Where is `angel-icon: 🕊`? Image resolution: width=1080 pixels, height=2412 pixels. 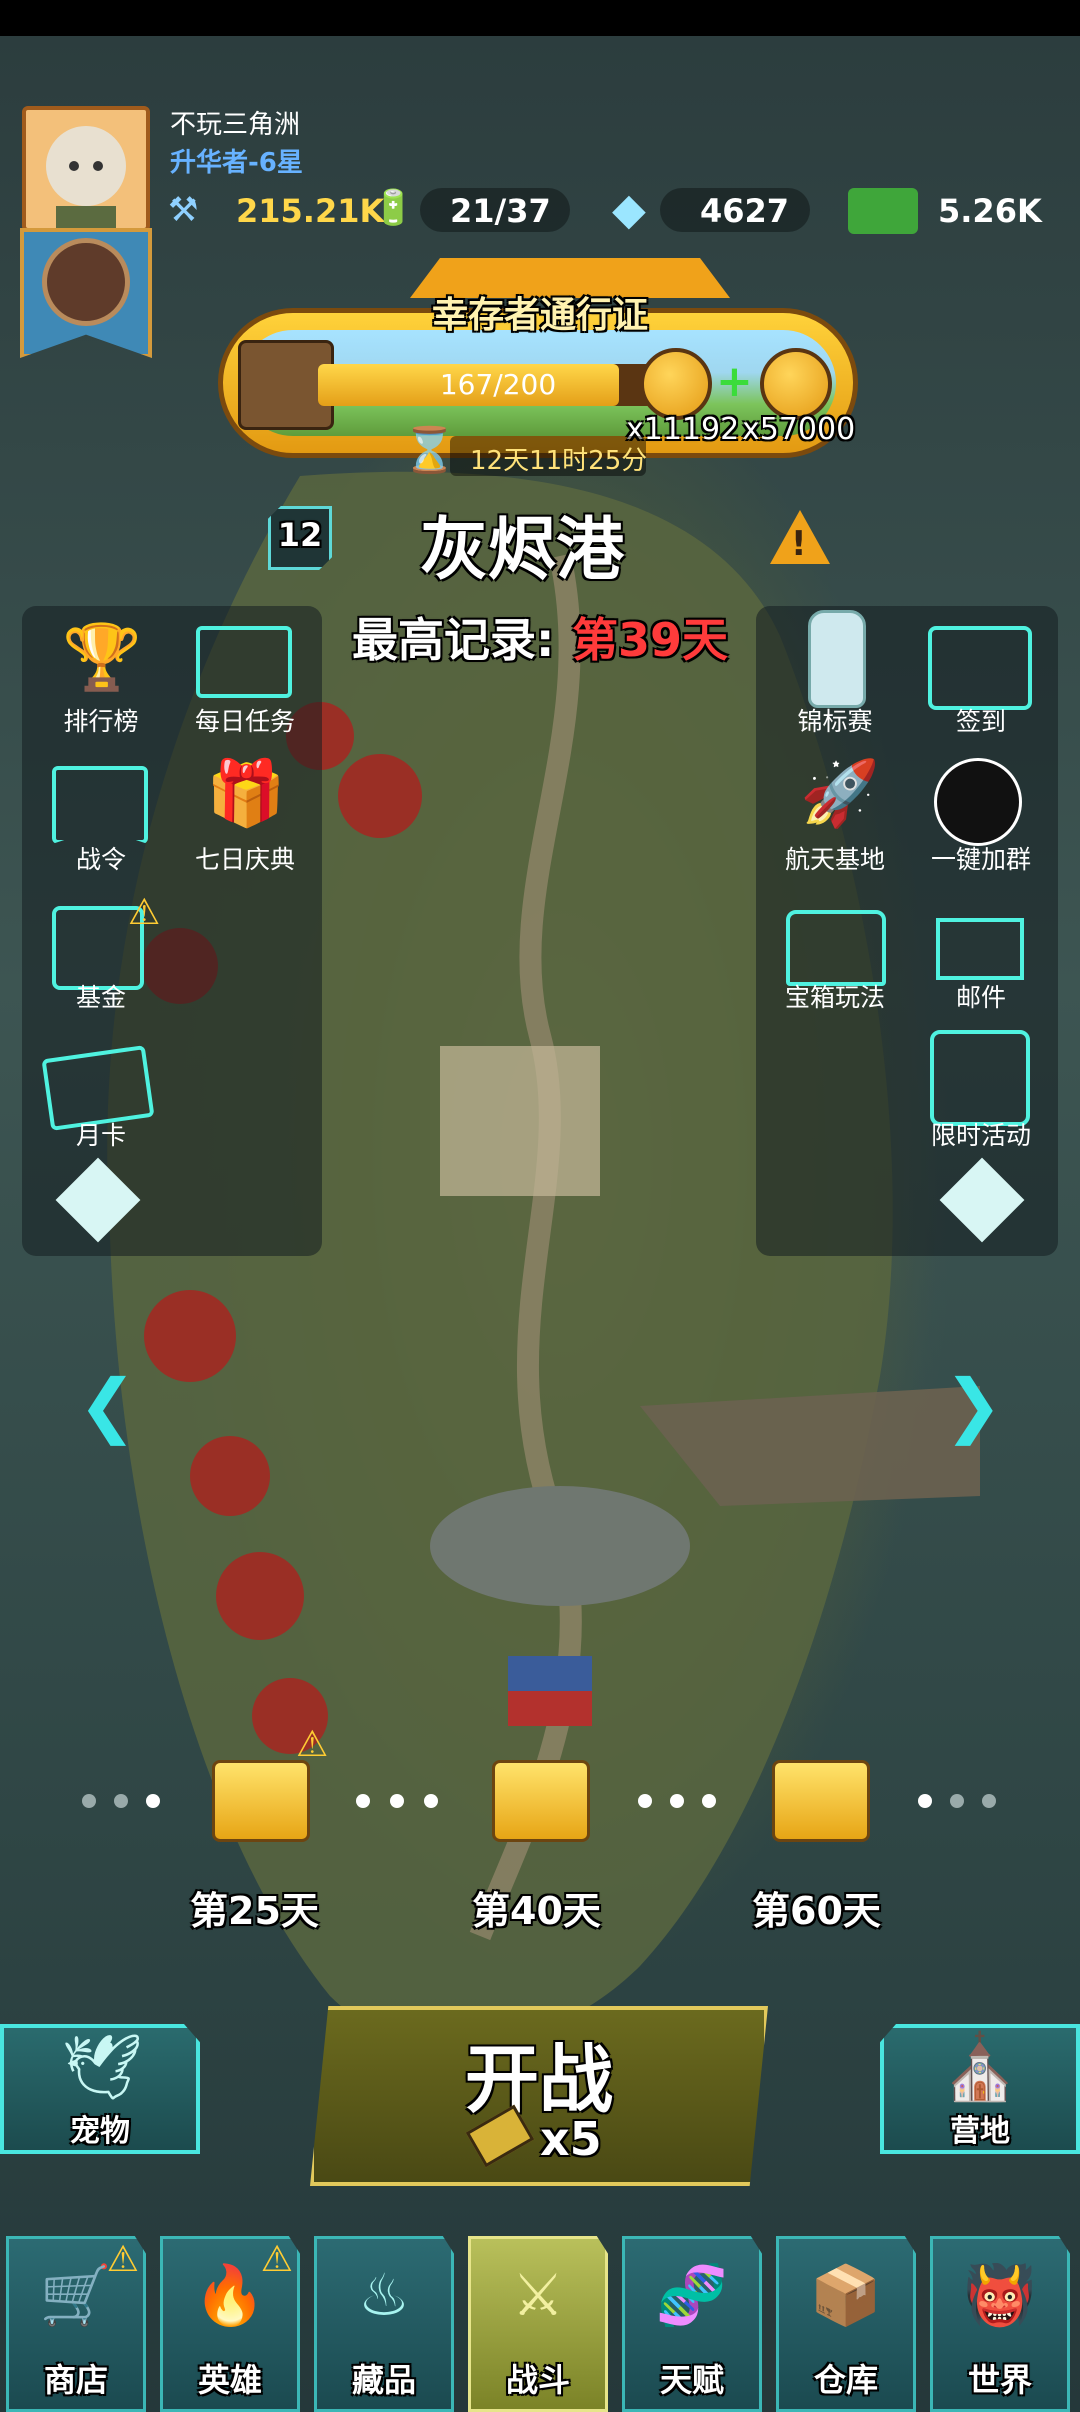
angel-icon: 🕊 is located at coordinates (102, 2068).